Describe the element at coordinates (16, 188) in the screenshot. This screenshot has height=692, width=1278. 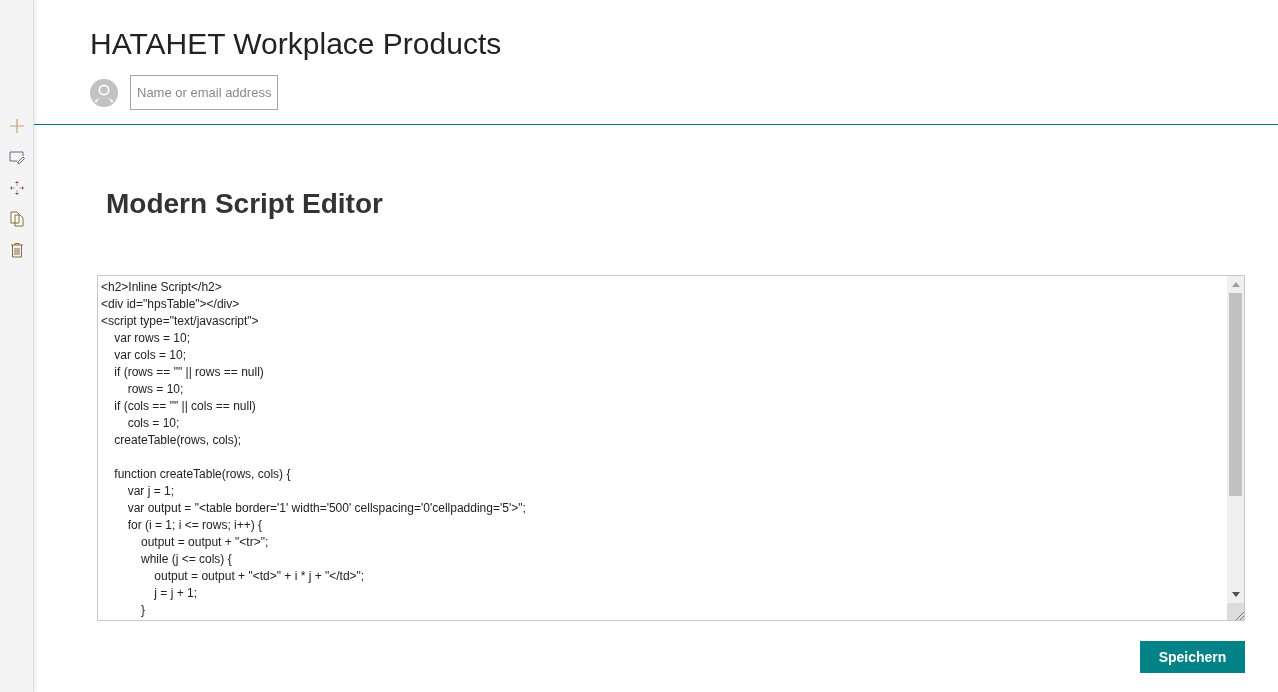
I see `move-icon` at that location.